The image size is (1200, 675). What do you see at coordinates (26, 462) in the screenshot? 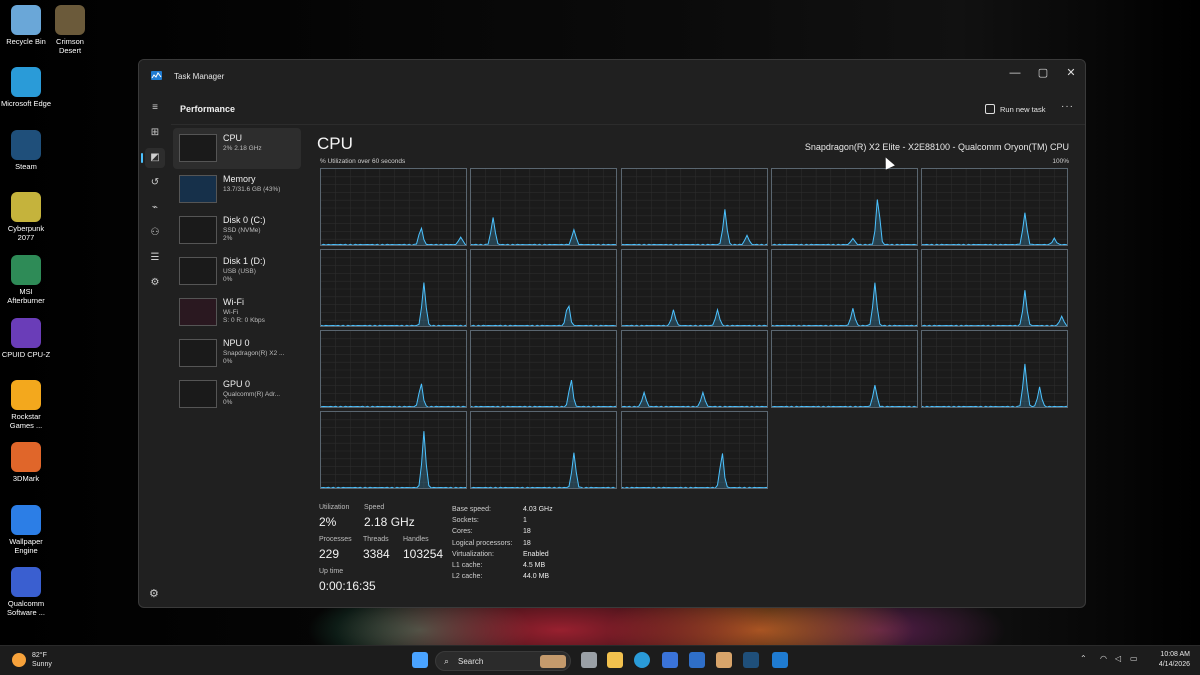
I see `desktop-icon: 3DMark` at bounding box center [26, 462].